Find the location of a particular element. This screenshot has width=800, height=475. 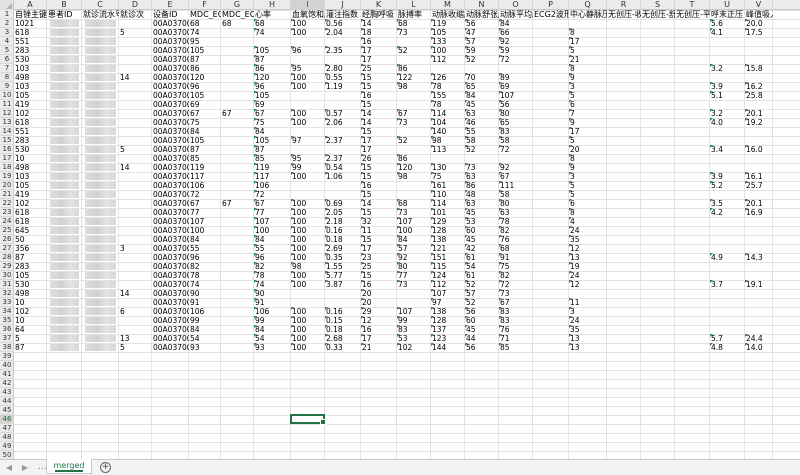

table-cell: 530 is located at coordinates (30, 149).